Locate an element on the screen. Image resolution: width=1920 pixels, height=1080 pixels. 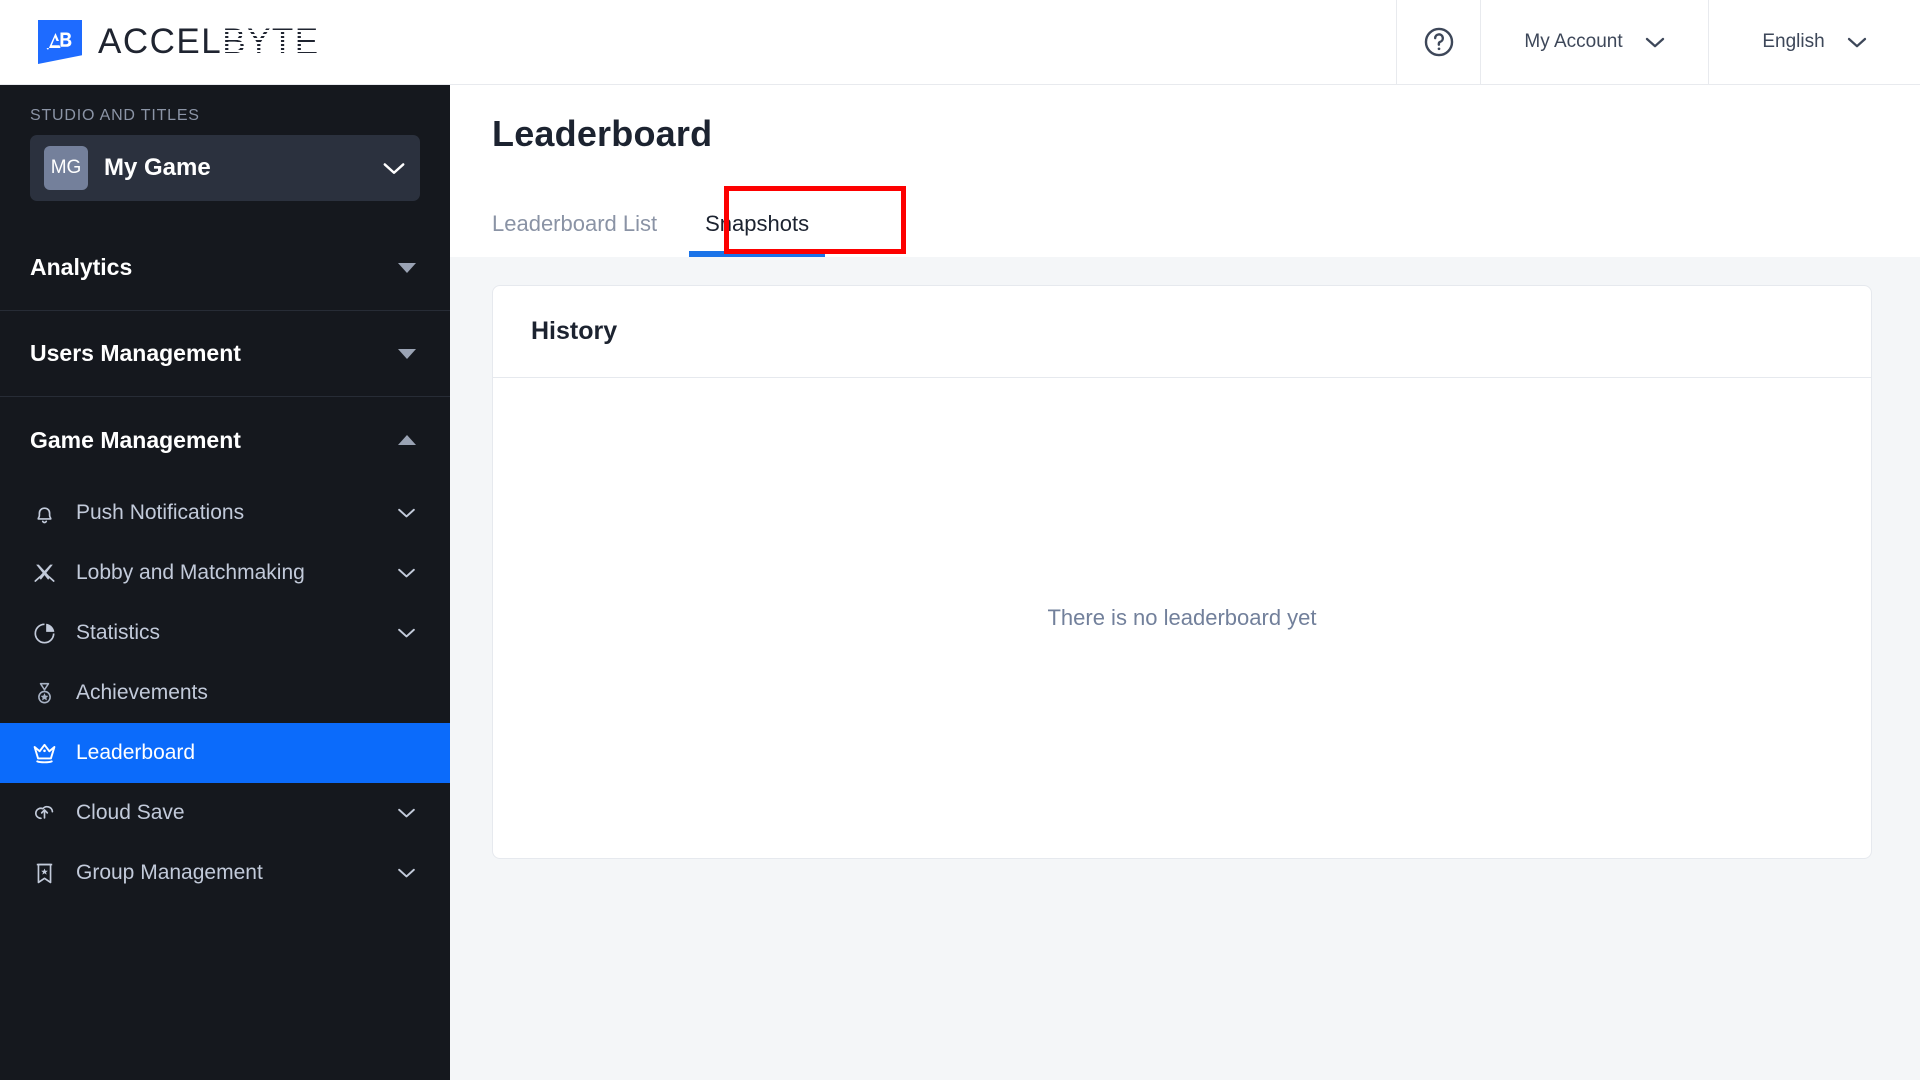
help-button is located at coordinates (1438, 42).